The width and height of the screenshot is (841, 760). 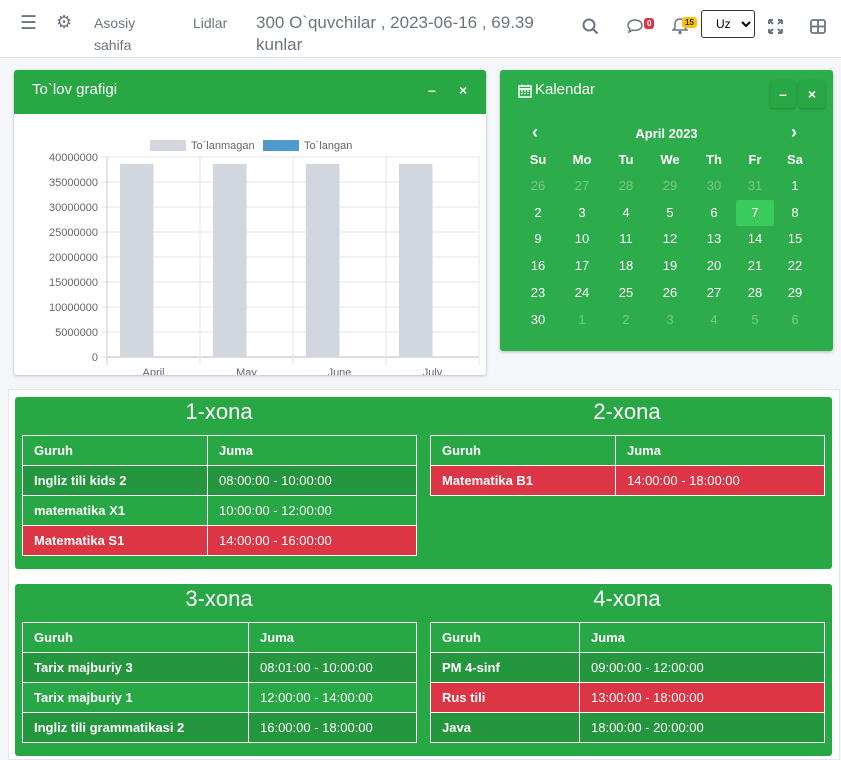 I want to click on calendar-day: 13, so click(x=714, y=239).